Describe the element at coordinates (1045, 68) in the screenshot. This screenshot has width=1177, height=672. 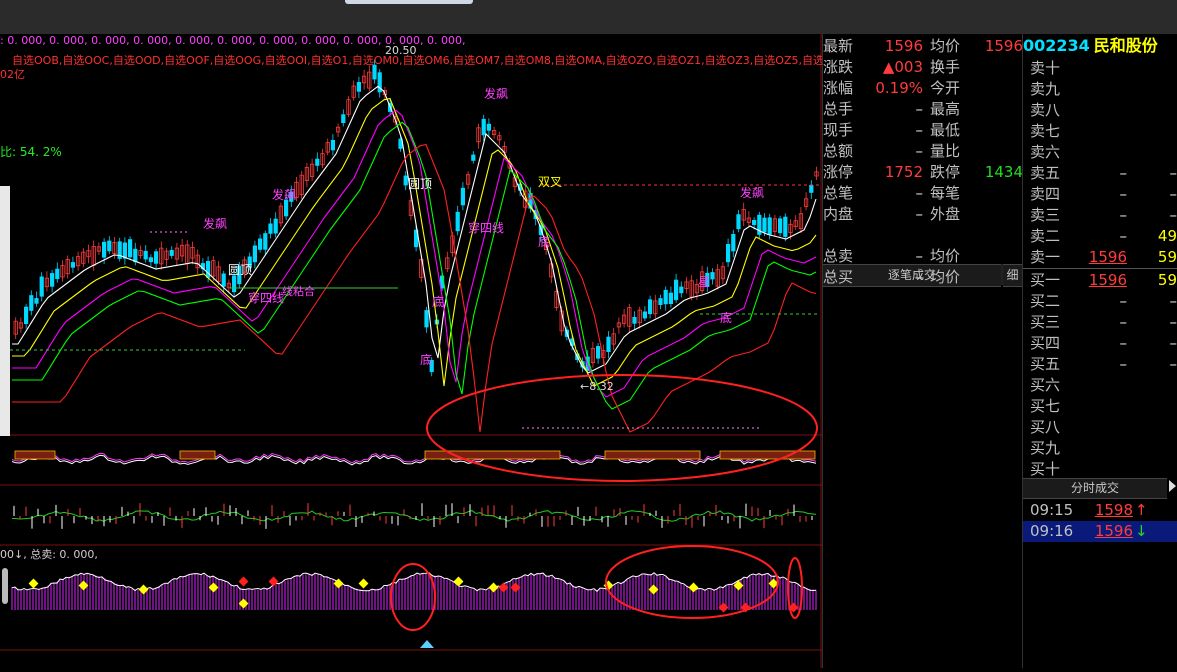
I see `orderbook-level: 卖十` at that location.